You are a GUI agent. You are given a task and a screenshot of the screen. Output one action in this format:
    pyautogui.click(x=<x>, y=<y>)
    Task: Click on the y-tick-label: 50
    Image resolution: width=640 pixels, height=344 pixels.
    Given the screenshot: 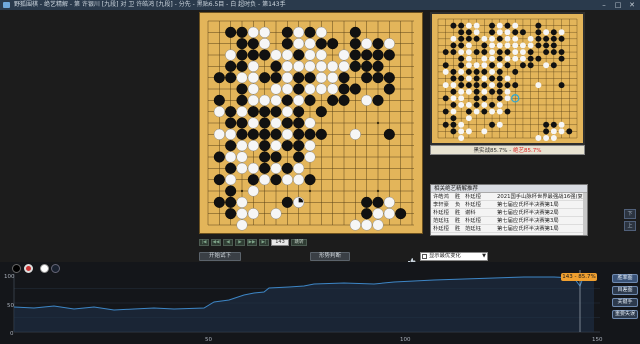 What is the action you would take?
    pyautogui.click(x=10, y=306)
    